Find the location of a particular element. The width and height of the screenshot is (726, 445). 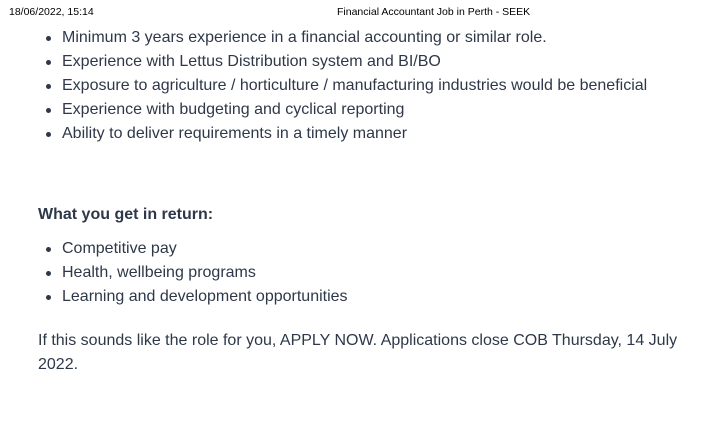

list-item: Health, wellbeing programs is located at coordinates (368, 273).